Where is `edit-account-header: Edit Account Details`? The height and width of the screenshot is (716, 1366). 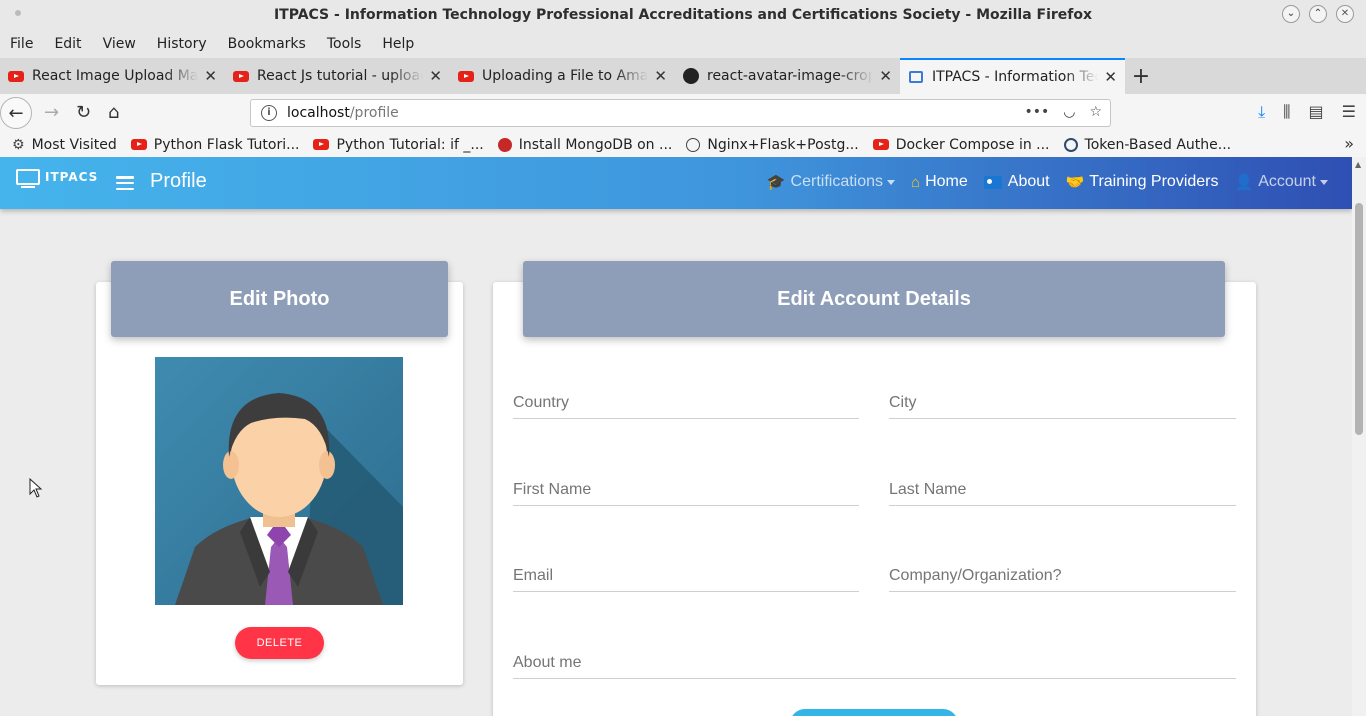 edit-account-header: Edit Account Details is located at coordinates (874, 299).